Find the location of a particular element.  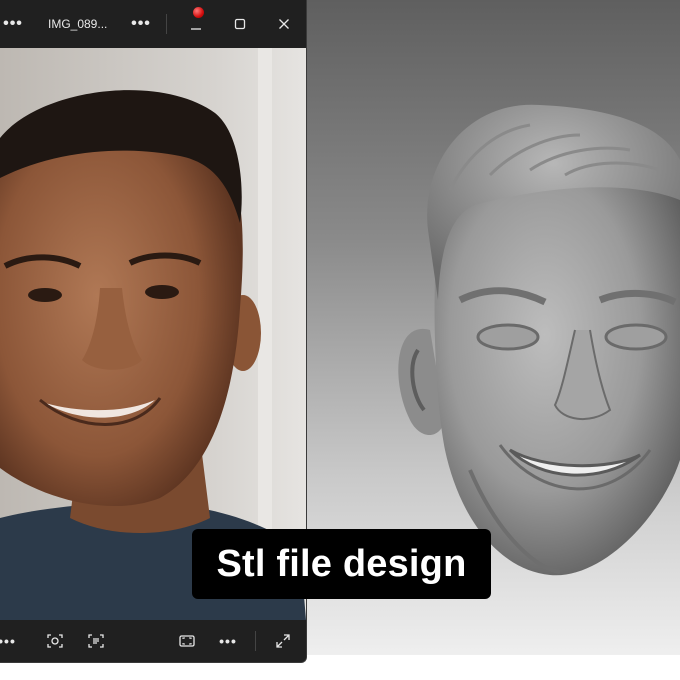

close-button is located at coordinates (284, 24).